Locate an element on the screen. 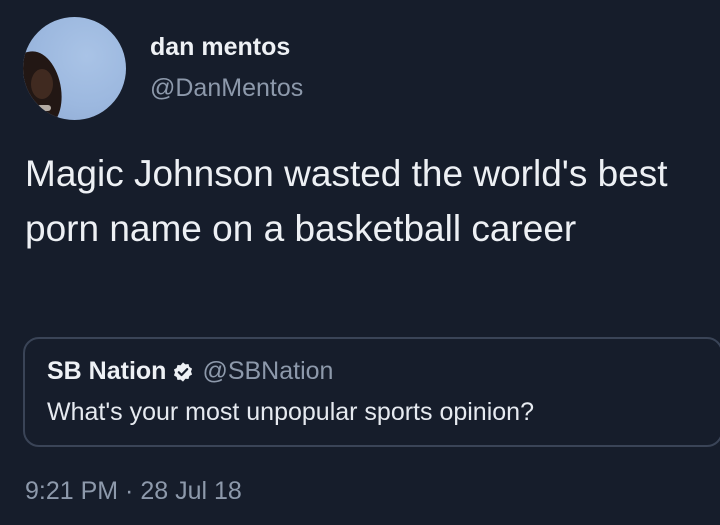  avatar-mouth is located at coordinates (44, 108).